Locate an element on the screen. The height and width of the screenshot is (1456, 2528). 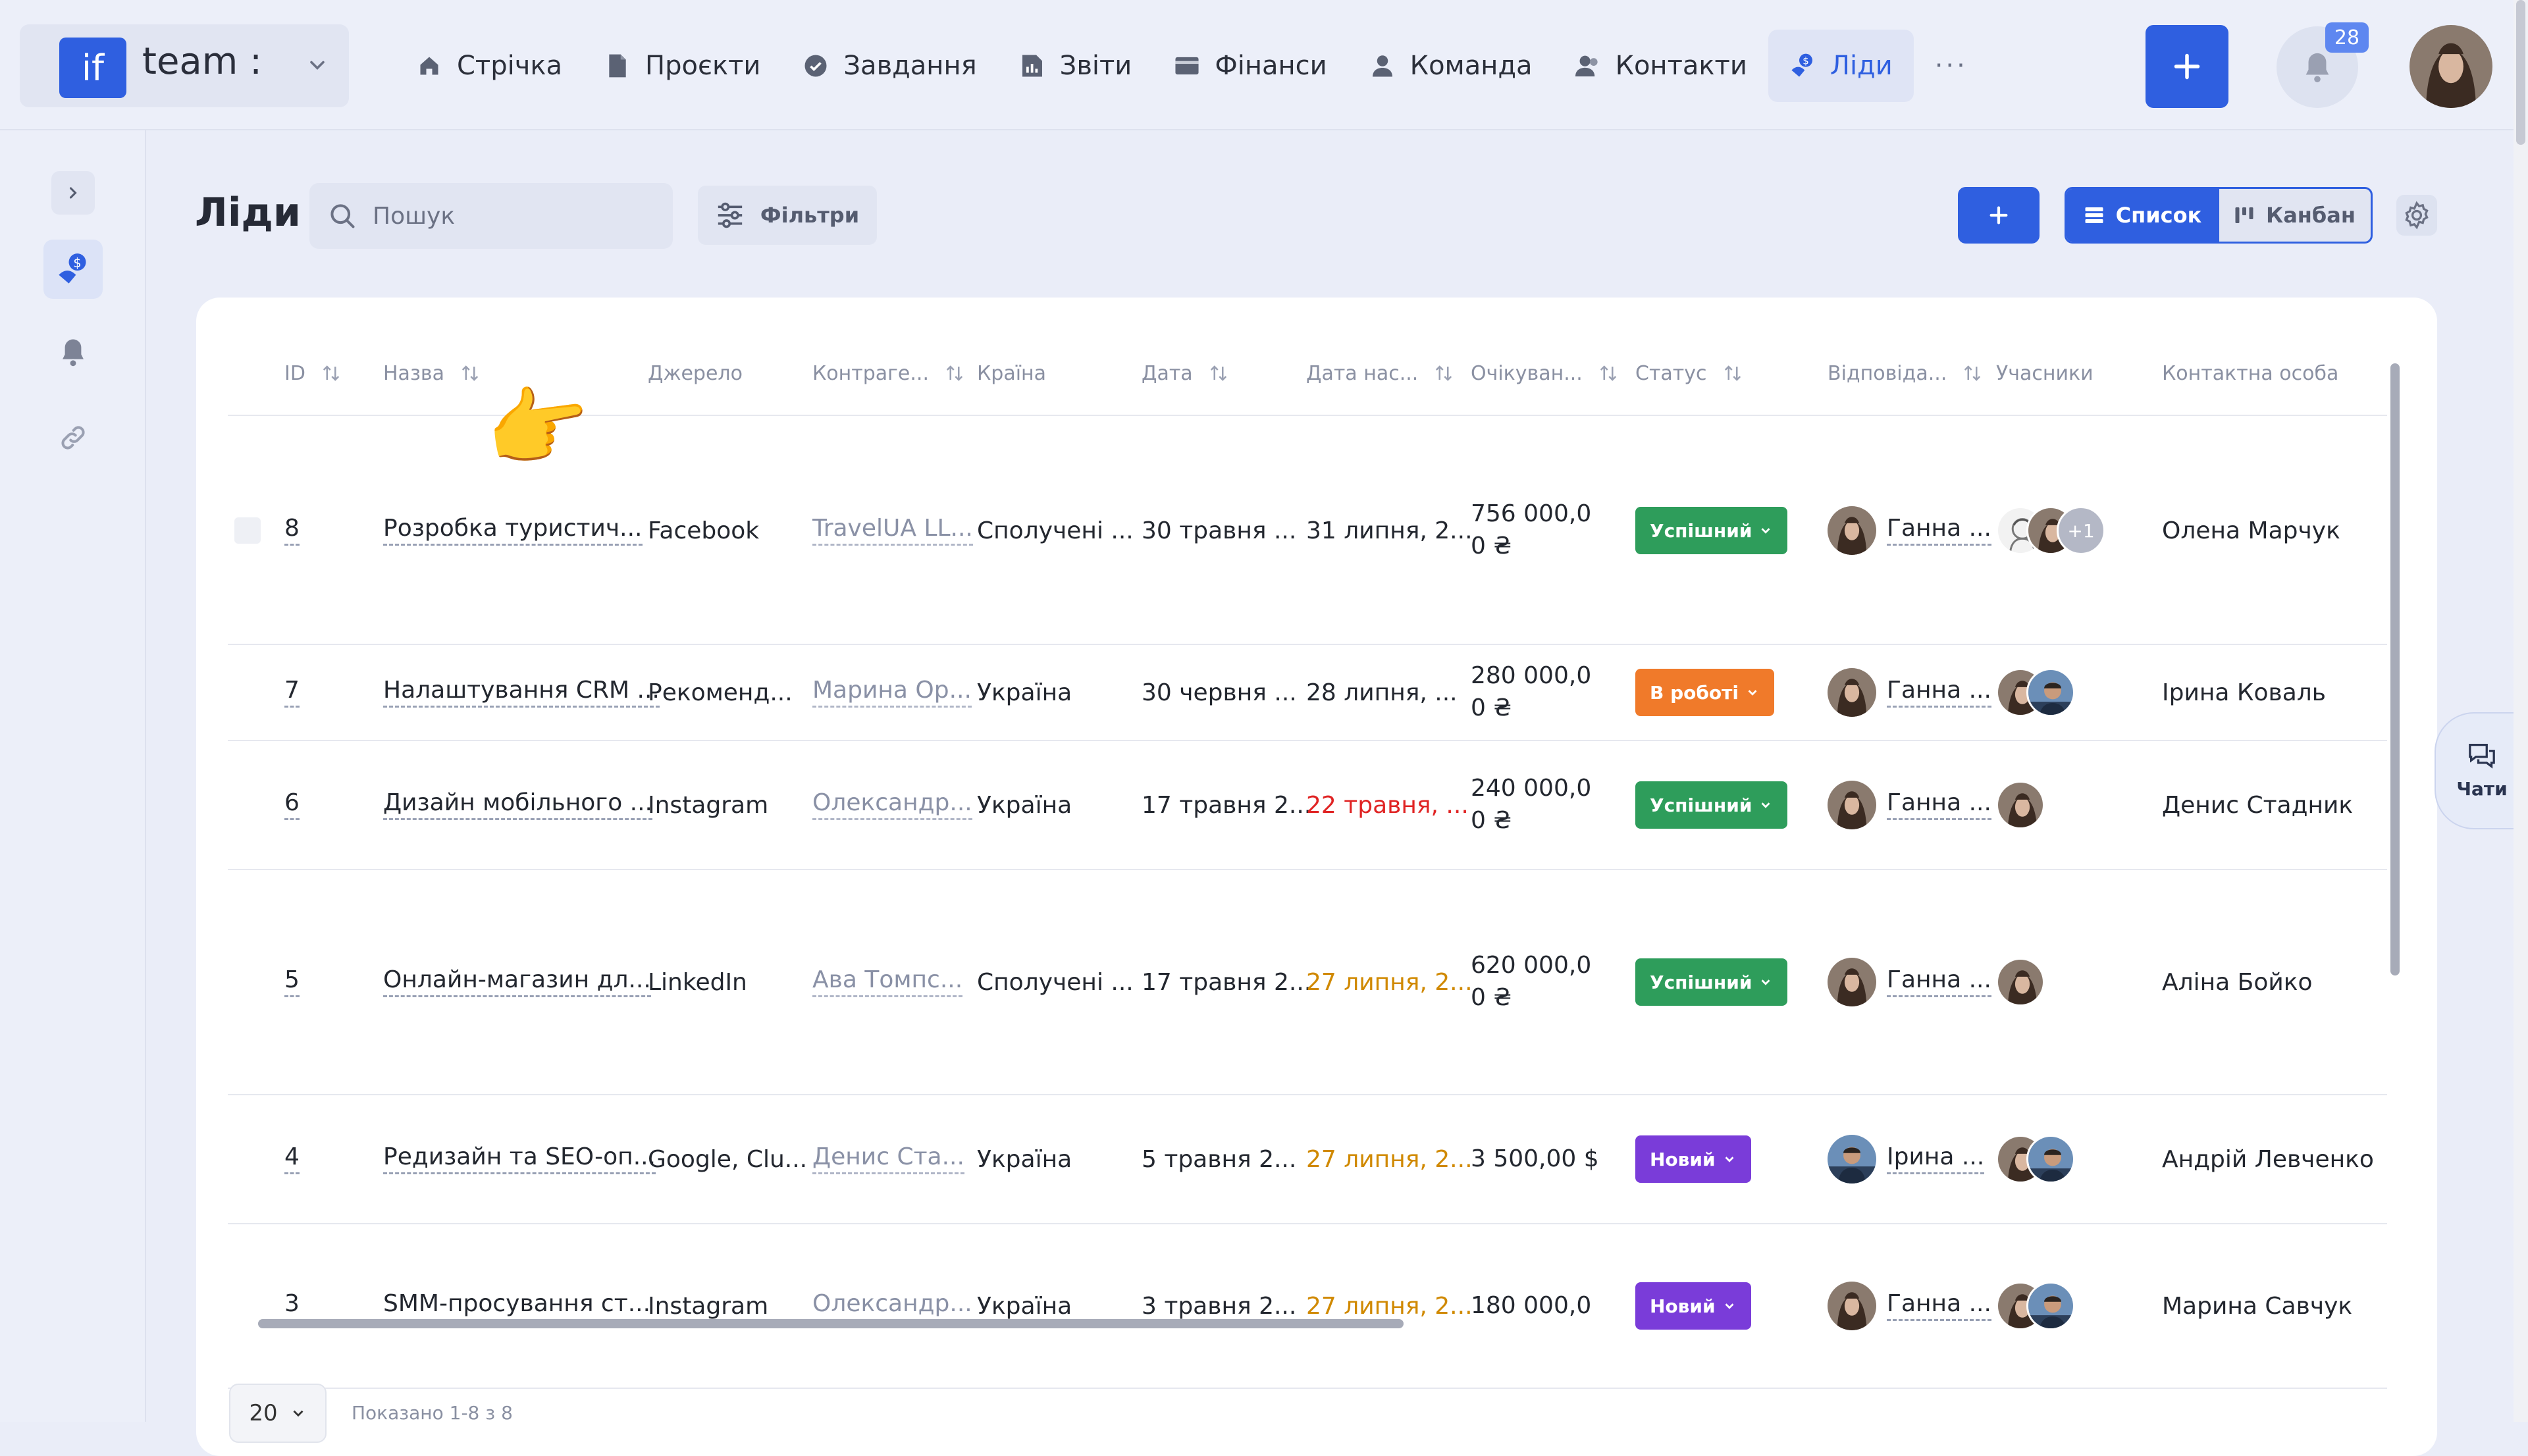
nav-item-finance: Фінанси is located at coordinates (1251, 66).